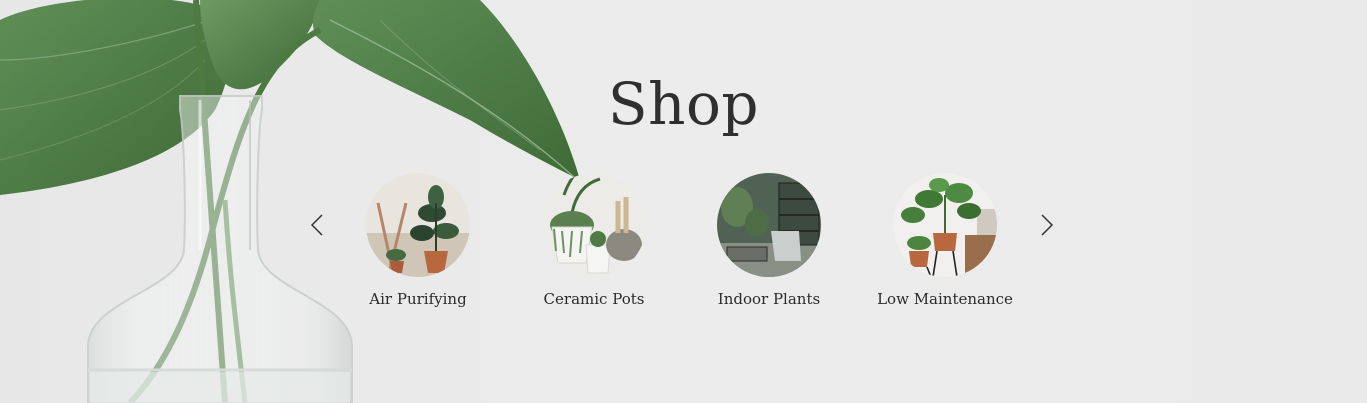 This screenshot has width=1367, height=403. I want to click on chevron-left-icon, so click(316, 225).